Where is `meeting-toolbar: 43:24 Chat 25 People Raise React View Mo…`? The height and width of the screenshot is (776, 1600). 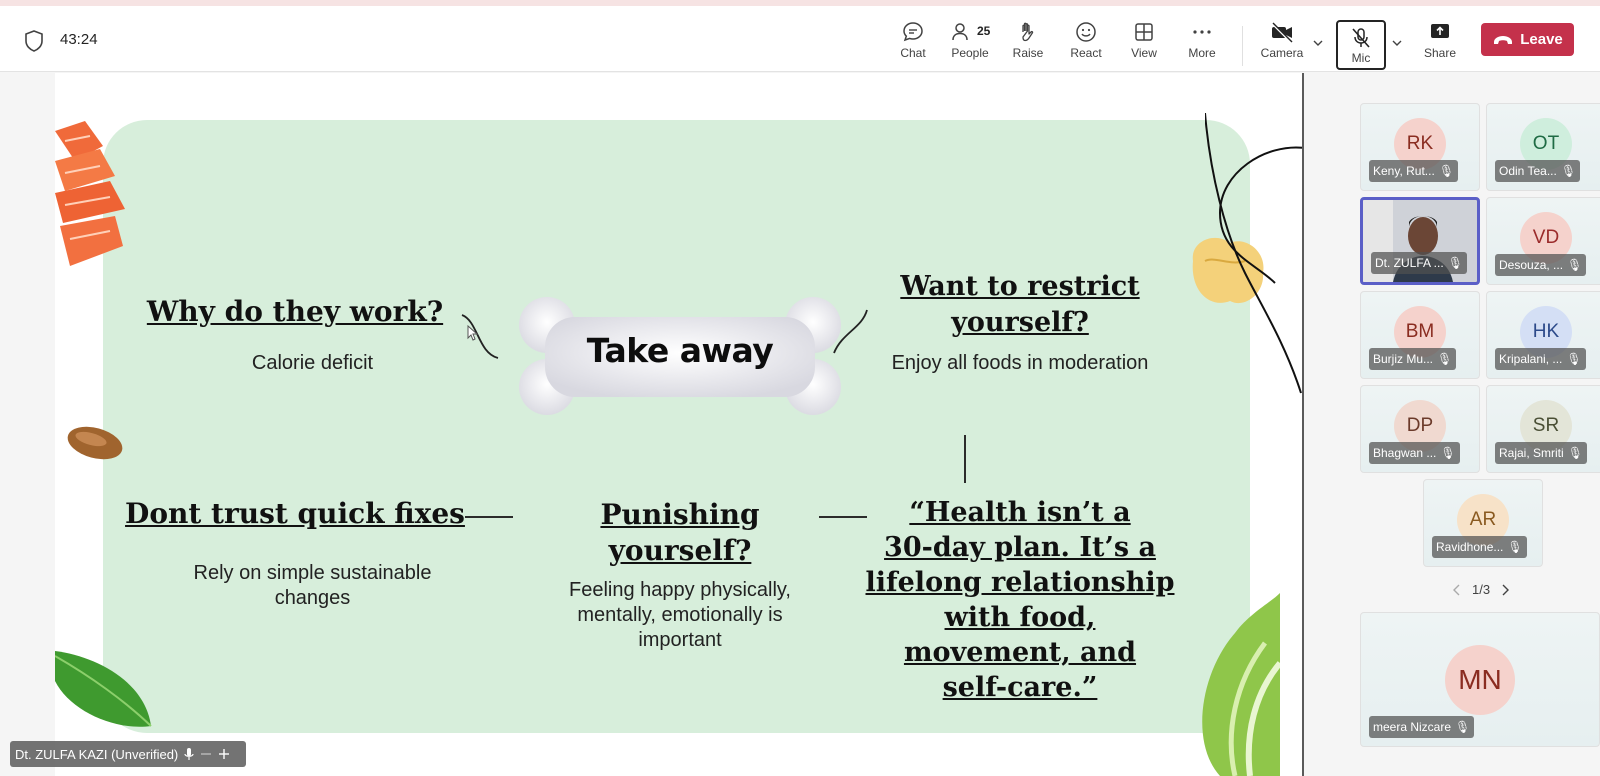 meeting-toolbar: 43:24 Chat 25 People Raise React View Mo… is located at coordinates (800, 39).